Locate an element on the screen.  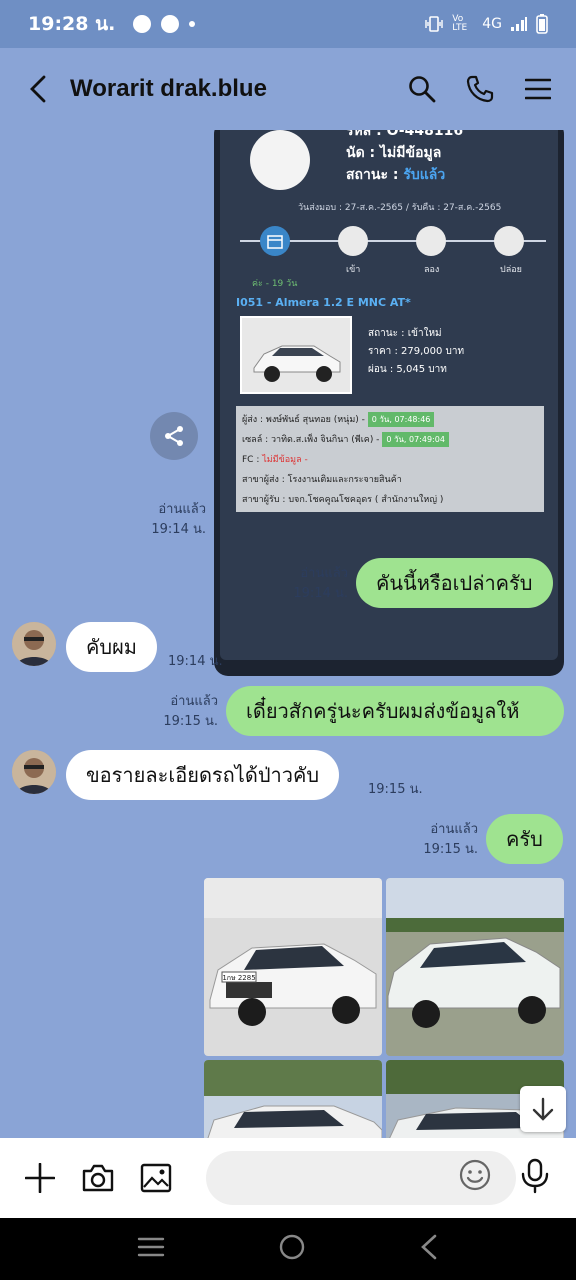
microphone-icon is located at coordinates (535, 1176).